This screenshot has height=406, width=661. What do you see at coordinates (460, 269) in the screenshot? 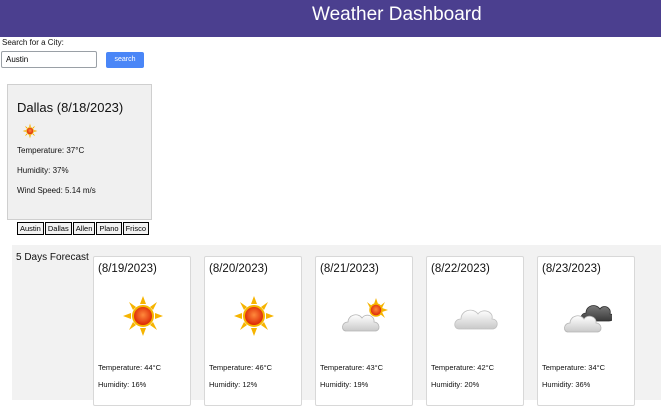
I see `forecast-date: (8/22/2023)` at bounding box center [460, 269].